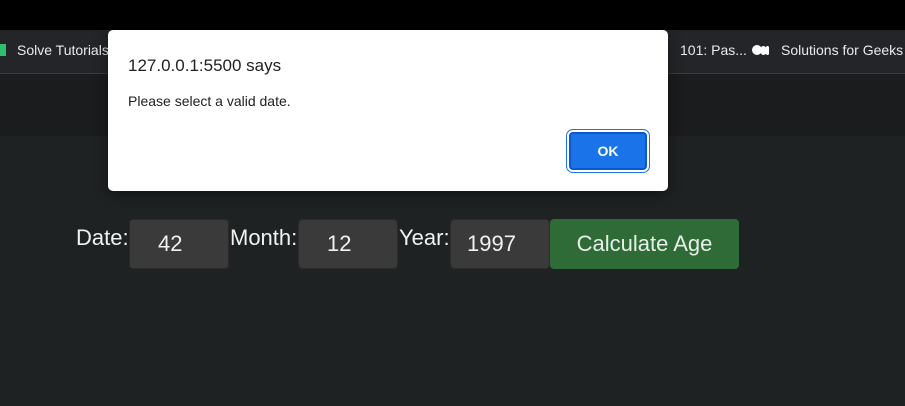 This screenshot has width=905, height=406. I want to click on ok-button: OK, so click(608, 151).